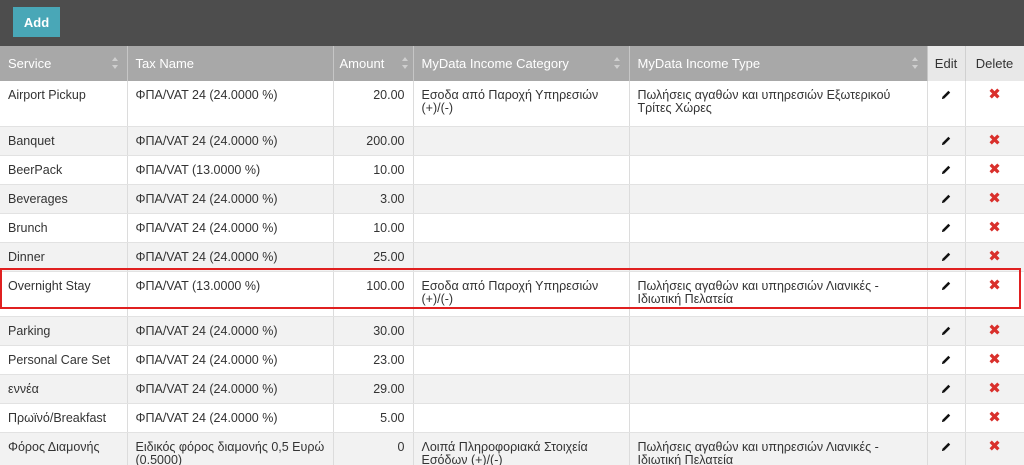  I want to click on cell-service: Φόρος Διαμονής, so click(64, 448).